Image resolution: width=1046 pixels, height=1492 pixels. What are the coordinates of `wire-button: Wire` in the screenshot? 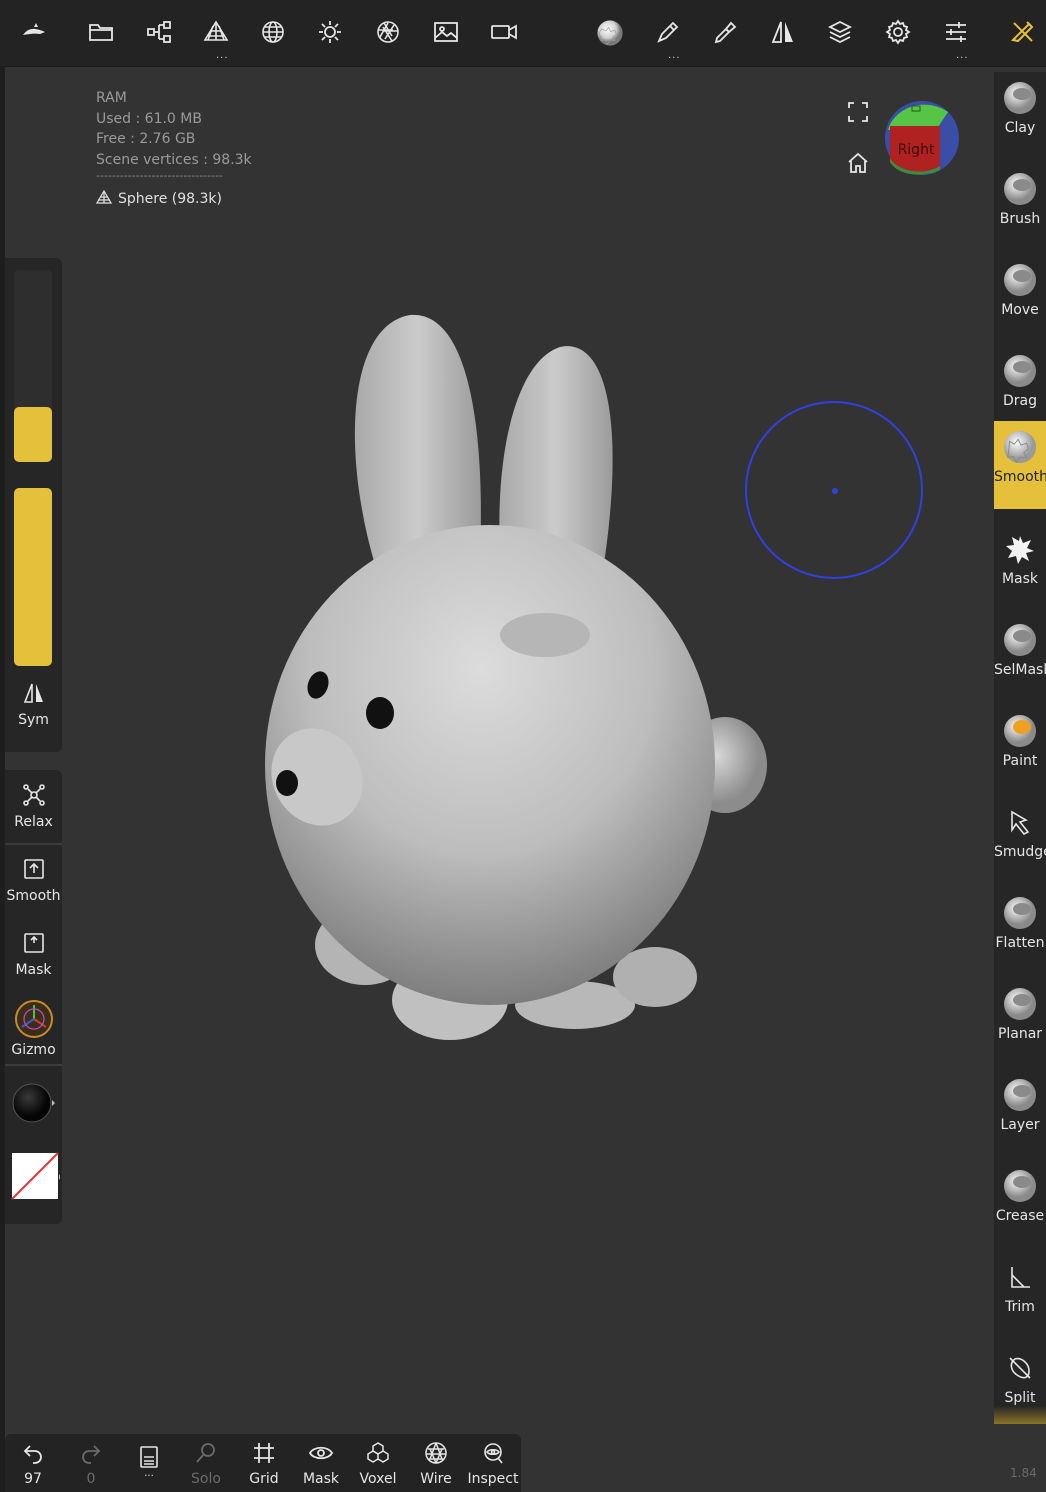 It's located at (436, 1463).